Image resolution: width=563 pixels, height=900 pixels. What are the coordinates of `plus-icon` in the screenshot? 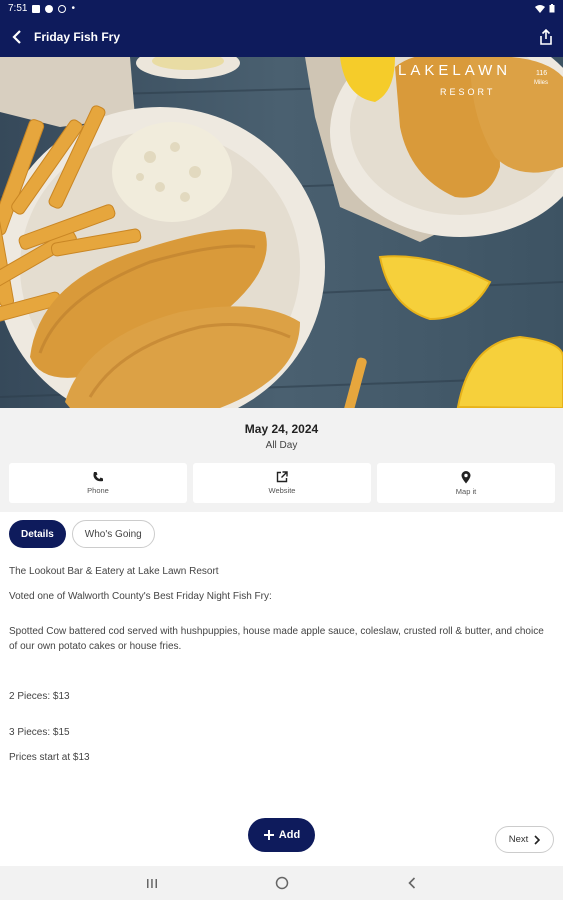 It's located at (268, 835).